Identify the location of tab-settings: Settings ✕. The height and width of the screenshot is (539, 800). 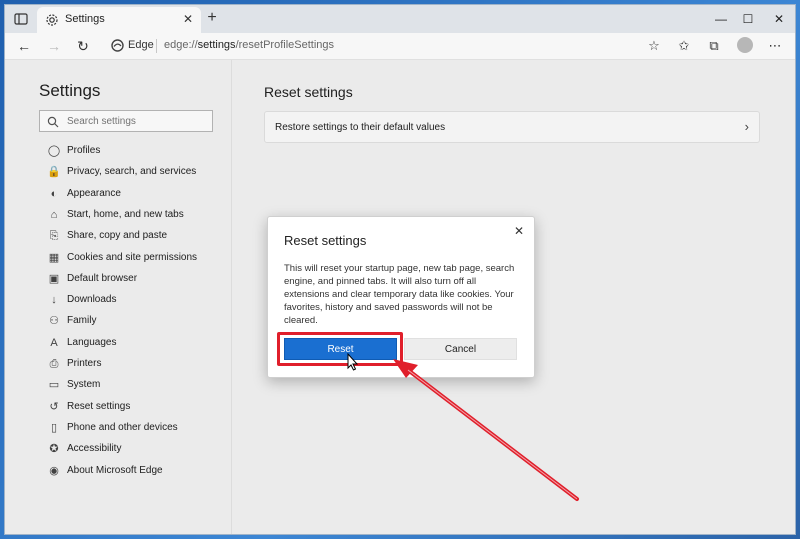
(119, 20).